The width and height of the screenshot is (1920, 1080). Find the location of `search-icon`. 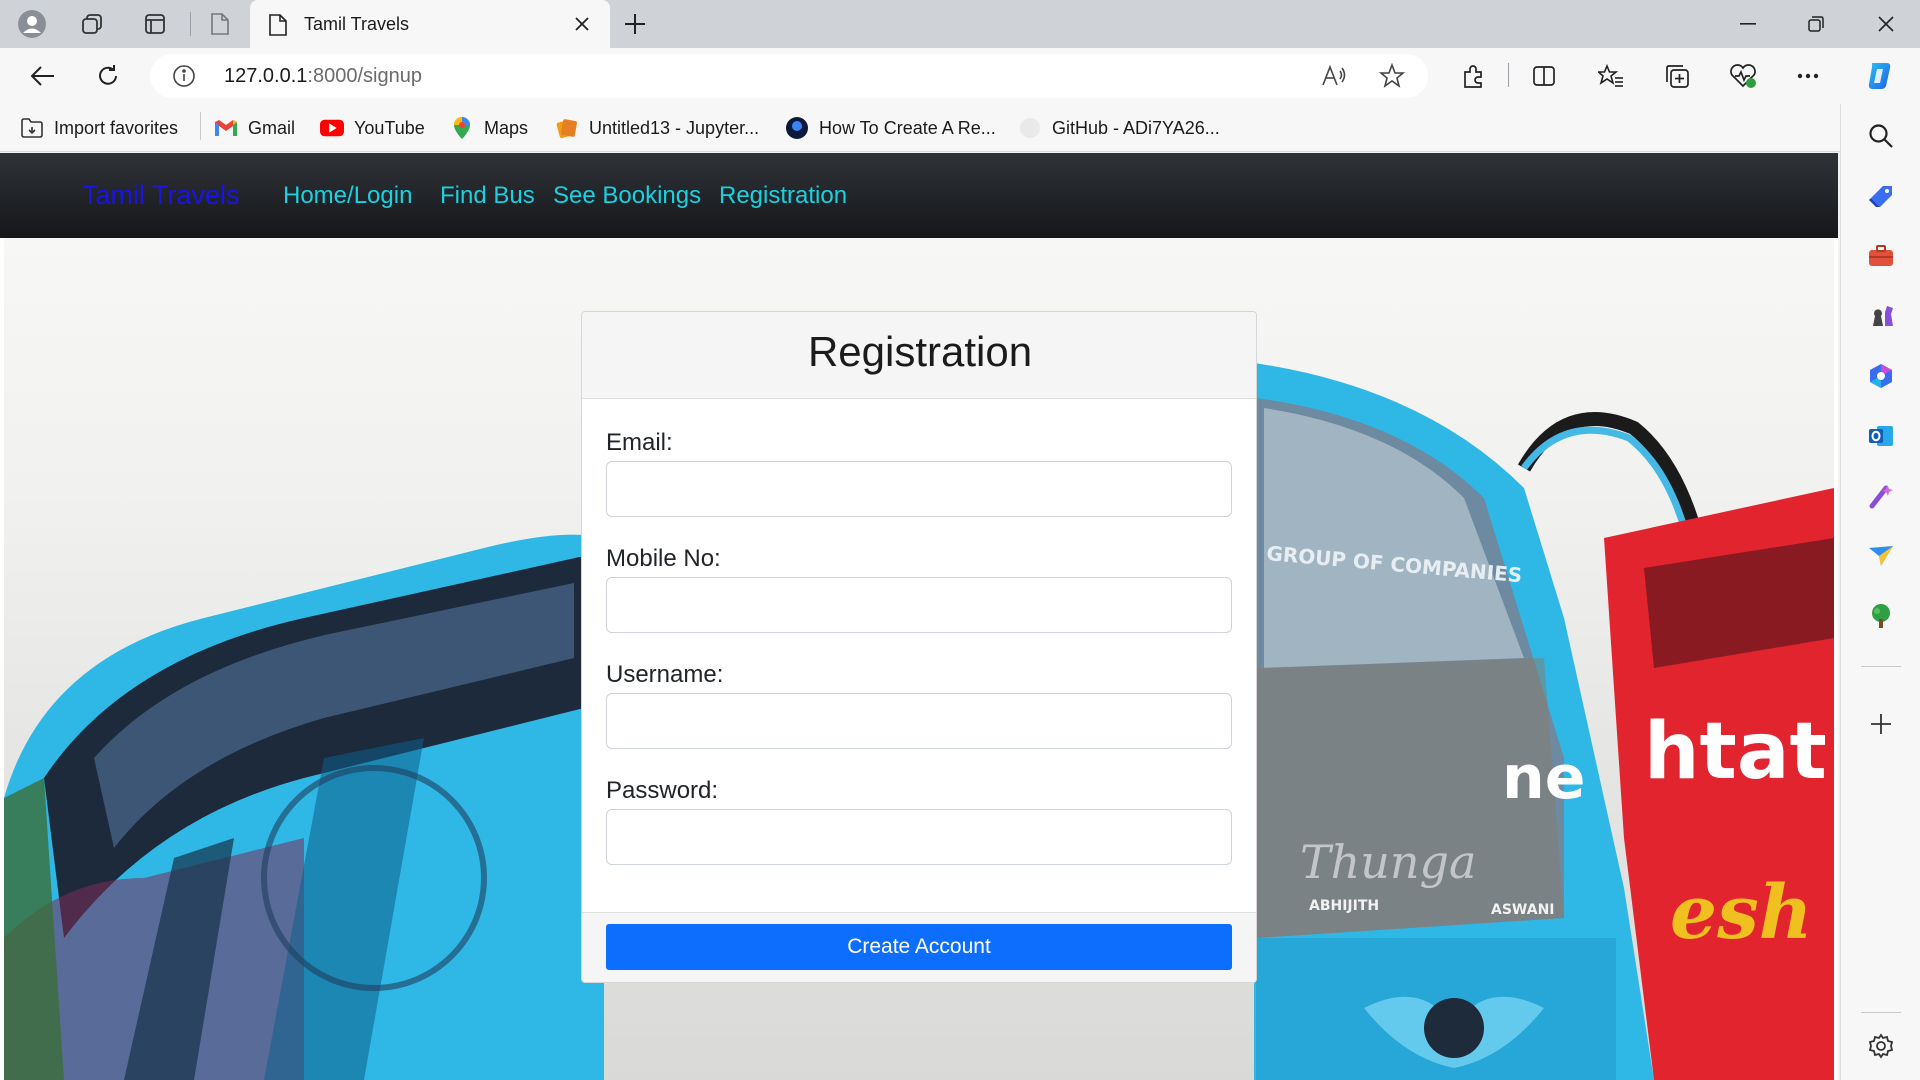

search-icon is located at coordinates (1881, 136).